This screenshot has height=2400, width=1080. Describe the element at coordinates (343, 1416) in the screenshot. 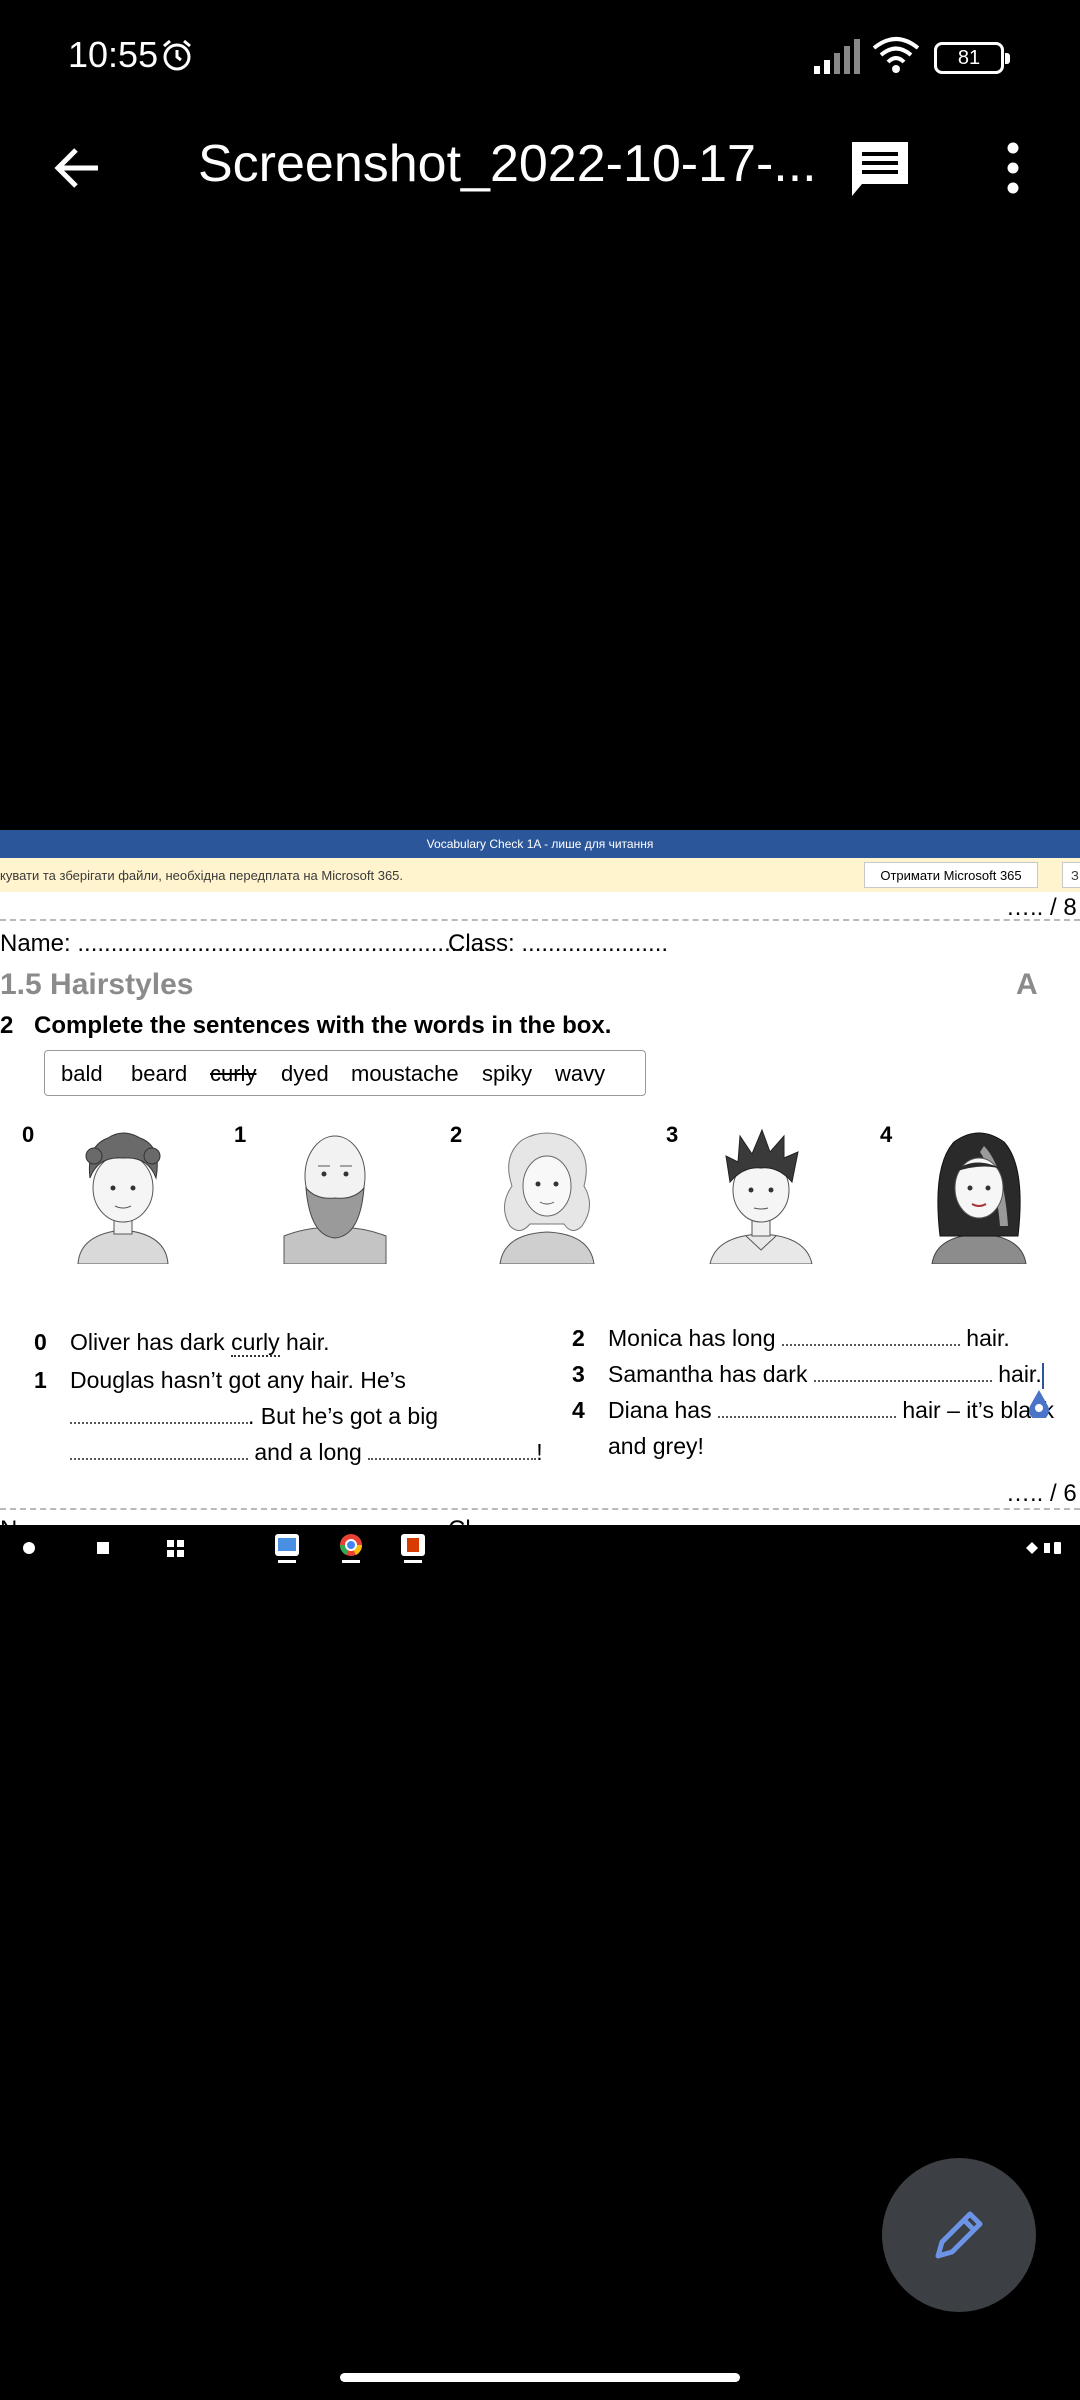

I see `sentence-text: . But he’s got a big` at that location.